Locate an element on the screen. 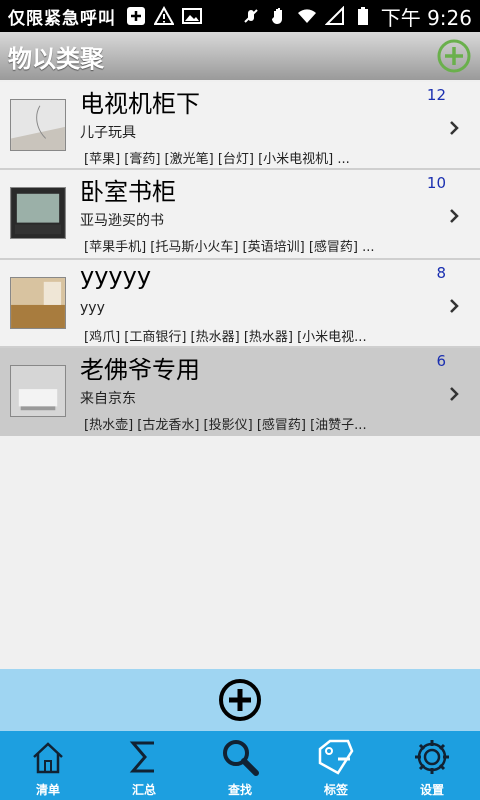 This screenshot has width=480, height=800. tab-summary: 汇总 is located at coordinates (144, 765).